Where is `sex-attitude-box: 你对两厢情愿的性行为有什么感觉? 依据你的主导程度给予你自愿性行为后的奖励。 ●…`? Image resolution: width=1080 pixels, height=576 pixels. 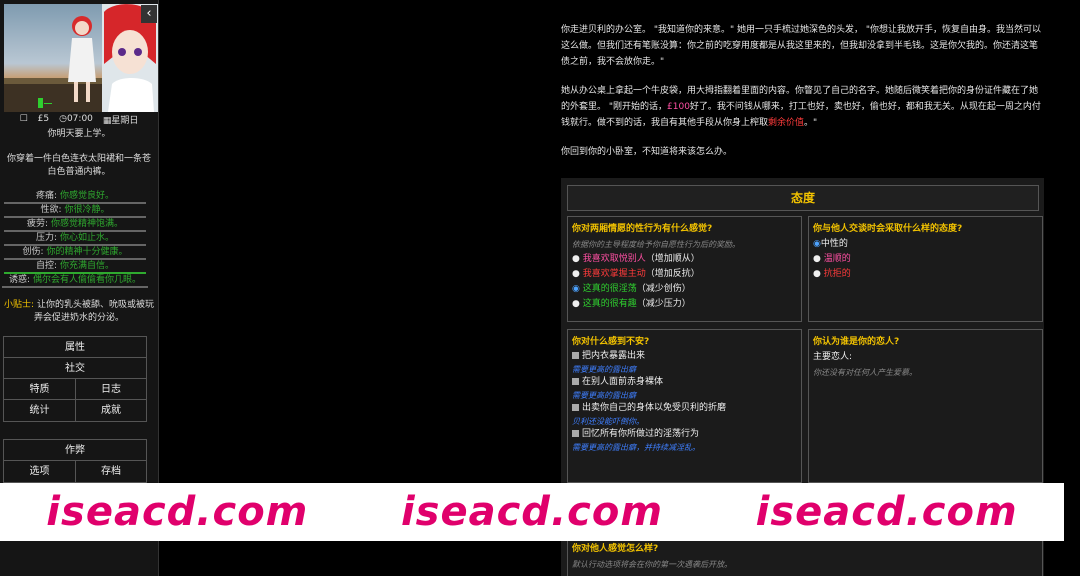 sex-attitude-box: 你对两厢情愿的性行为有什么感觉? 依据你的主导程度给予你自愿性行为后的奖励。 ●… is located at coordinates (684, 269).